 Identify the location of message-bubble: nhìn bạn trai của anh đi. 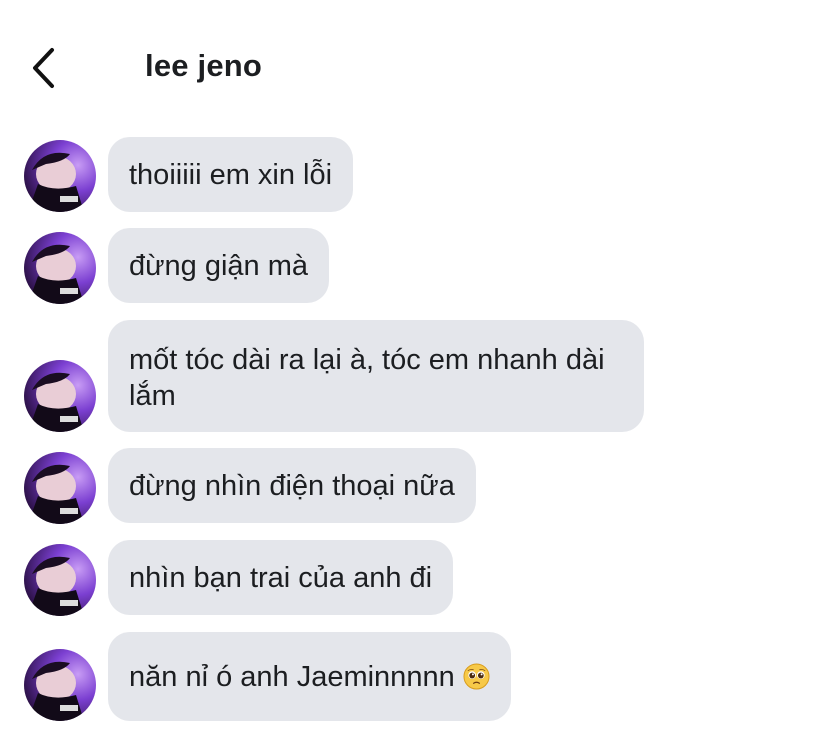
(281, 577).